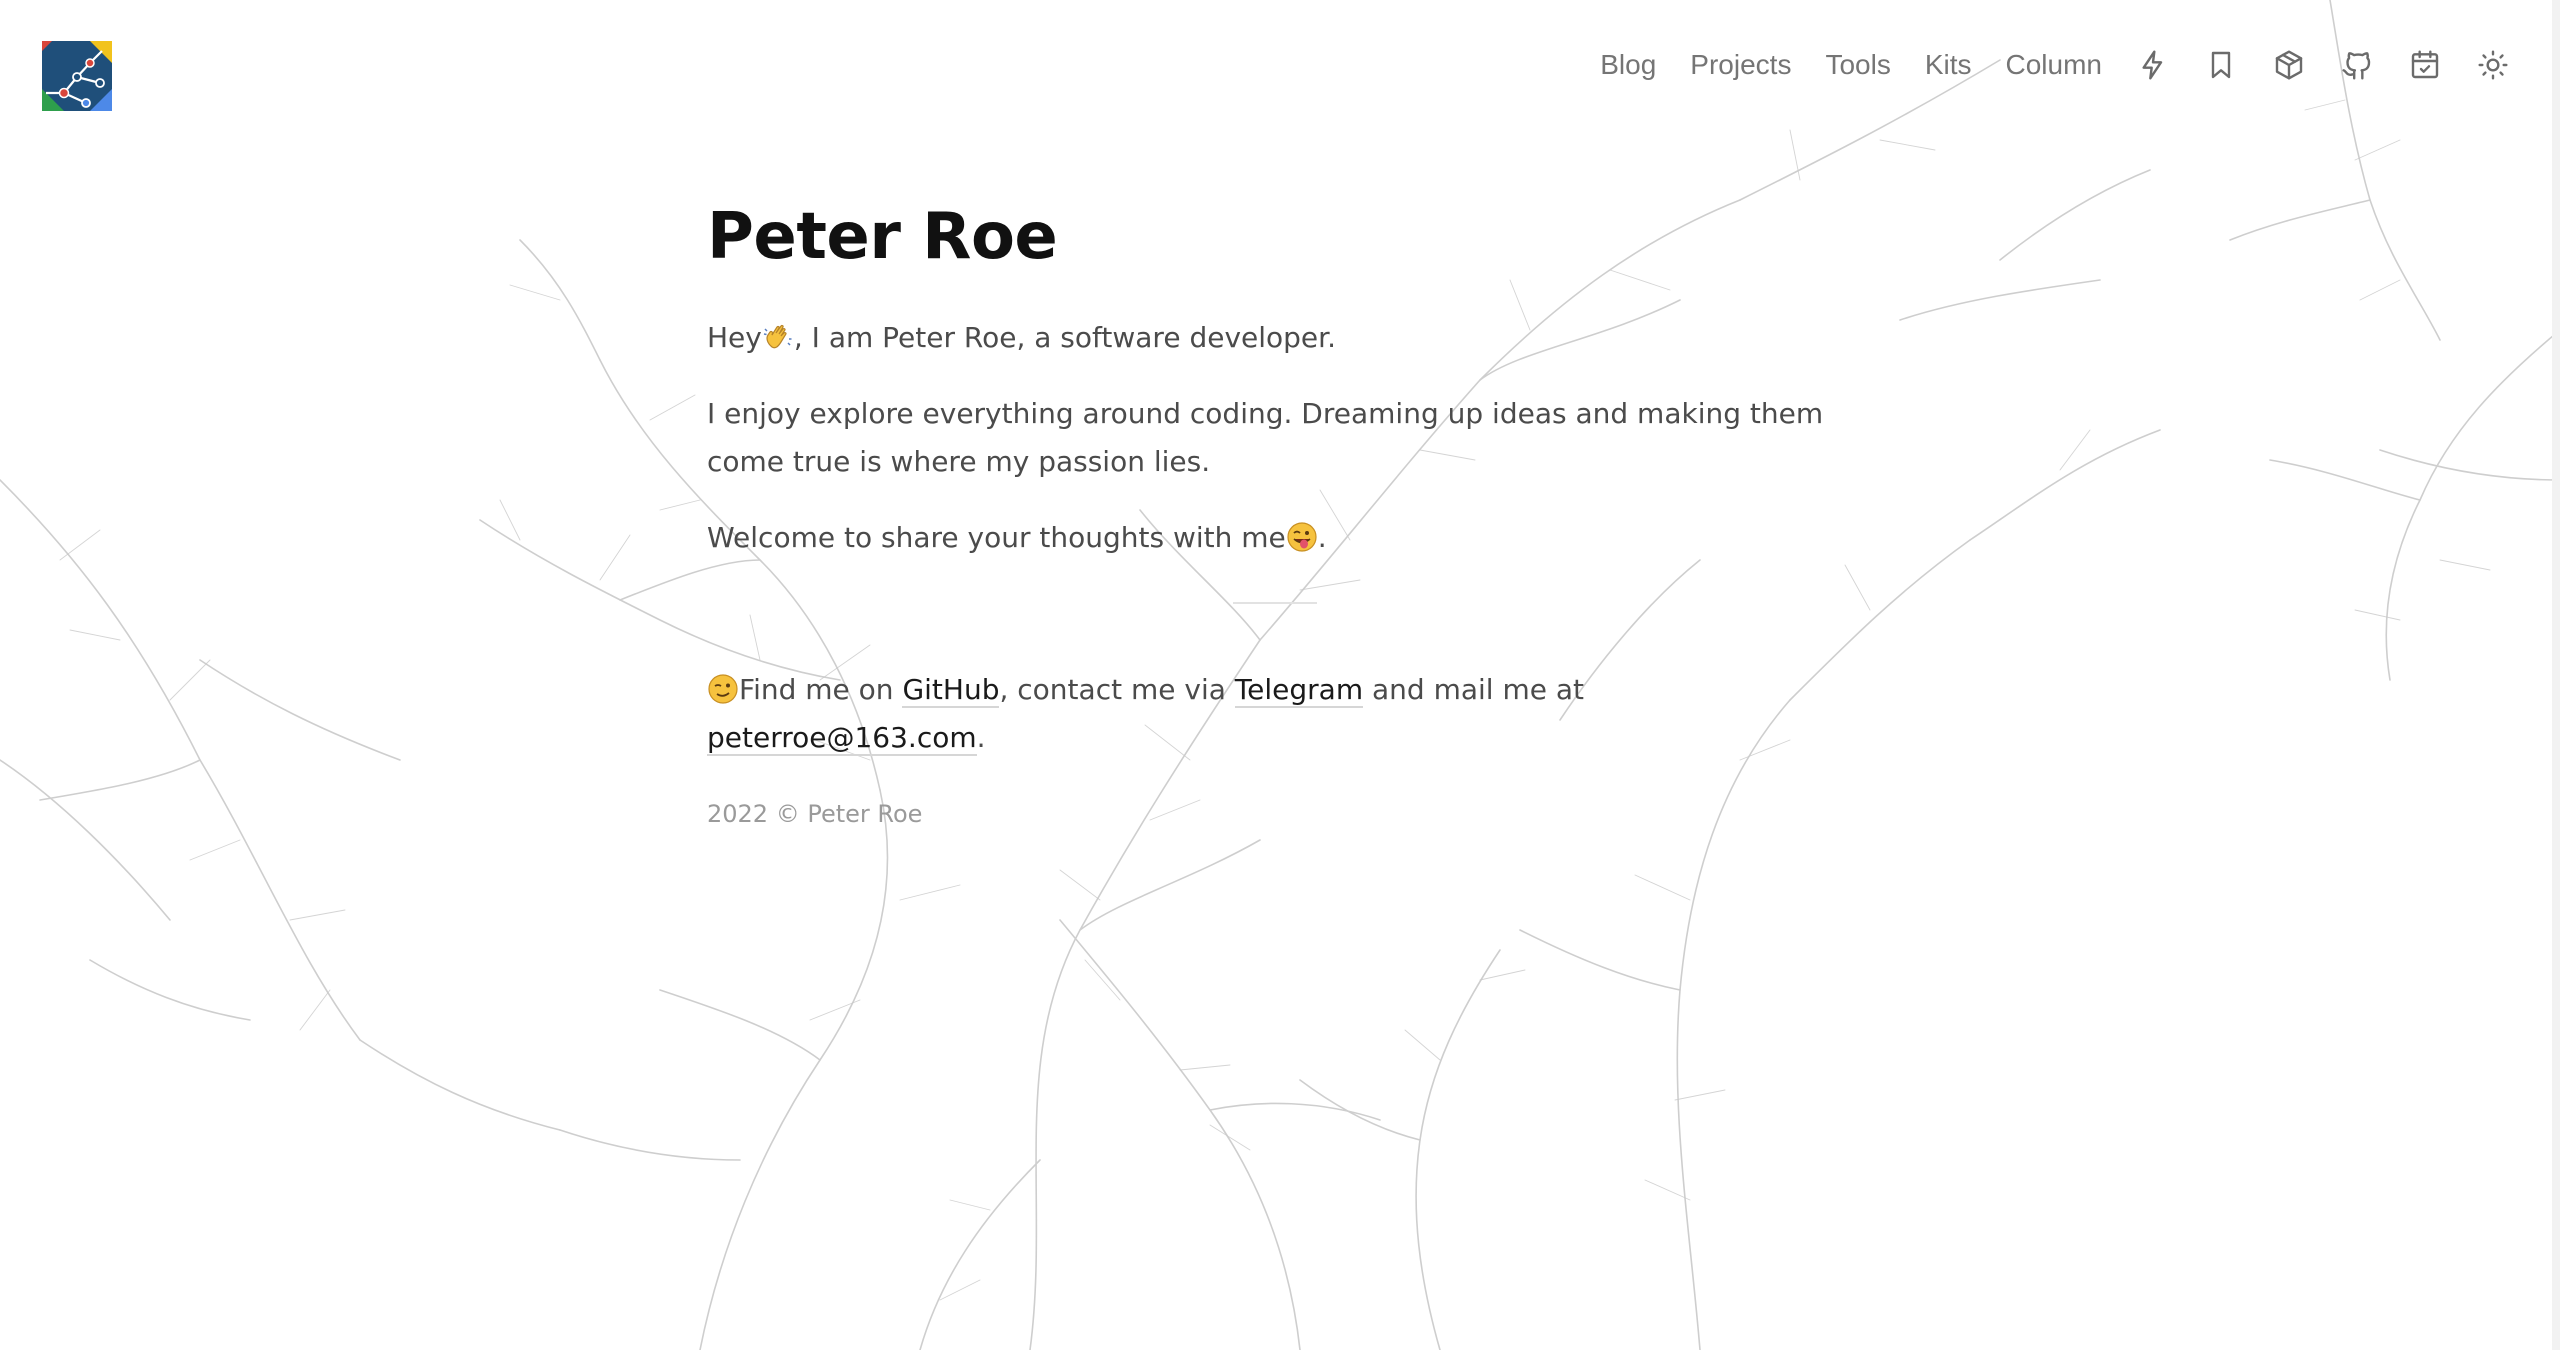 Image resolution: width=2560 pixels, height=1350 pixels. What do you see at coordinates (1299, 690) in the screenshot?
I see `telegram-link: Telegram` at bounding box center [1299, 690].